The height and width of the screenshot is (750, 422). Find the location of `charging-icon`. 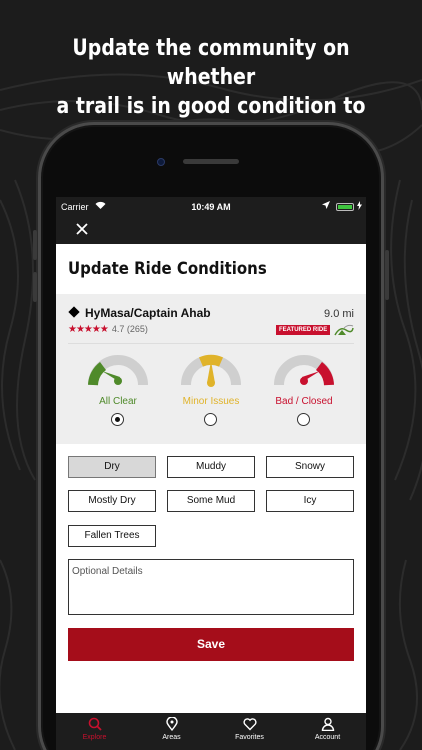

charging-icon is located at coordinates (359, 206).